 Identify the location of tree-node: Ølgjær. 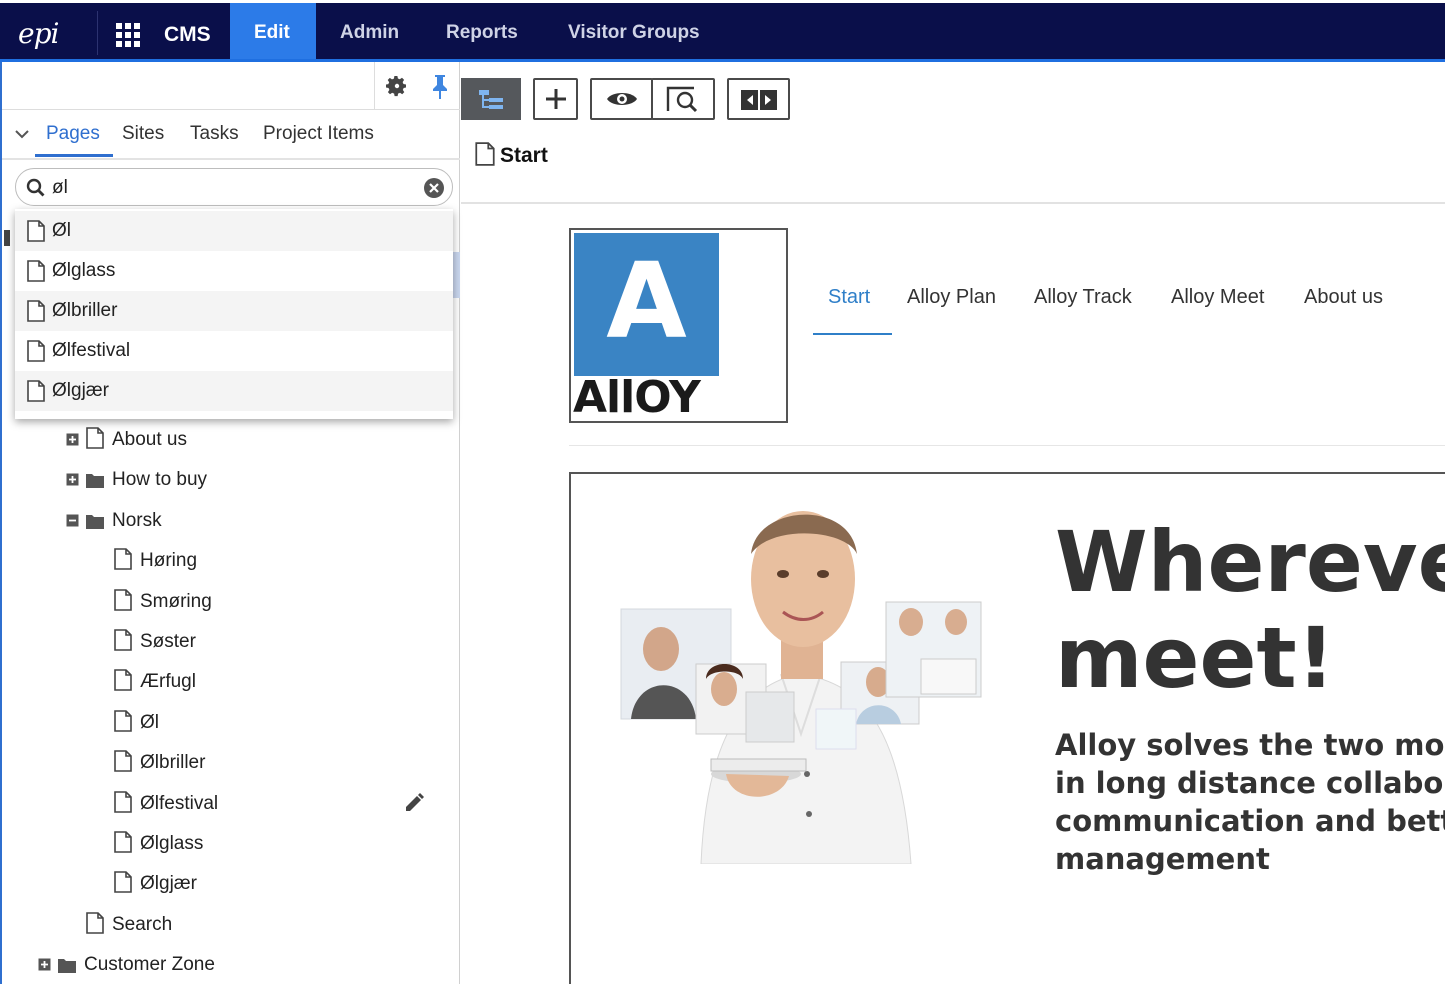
(258, 885).